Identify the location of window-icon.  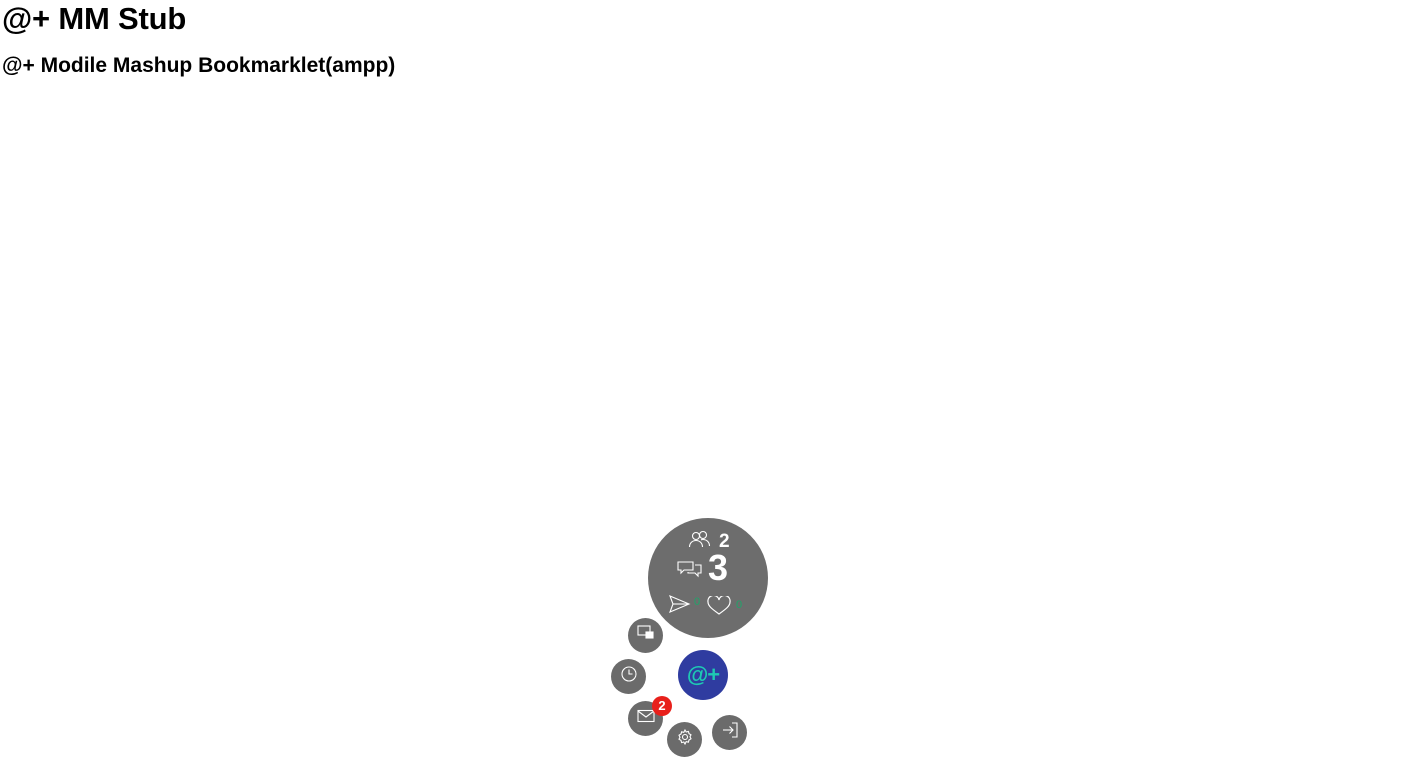
(645, 635).